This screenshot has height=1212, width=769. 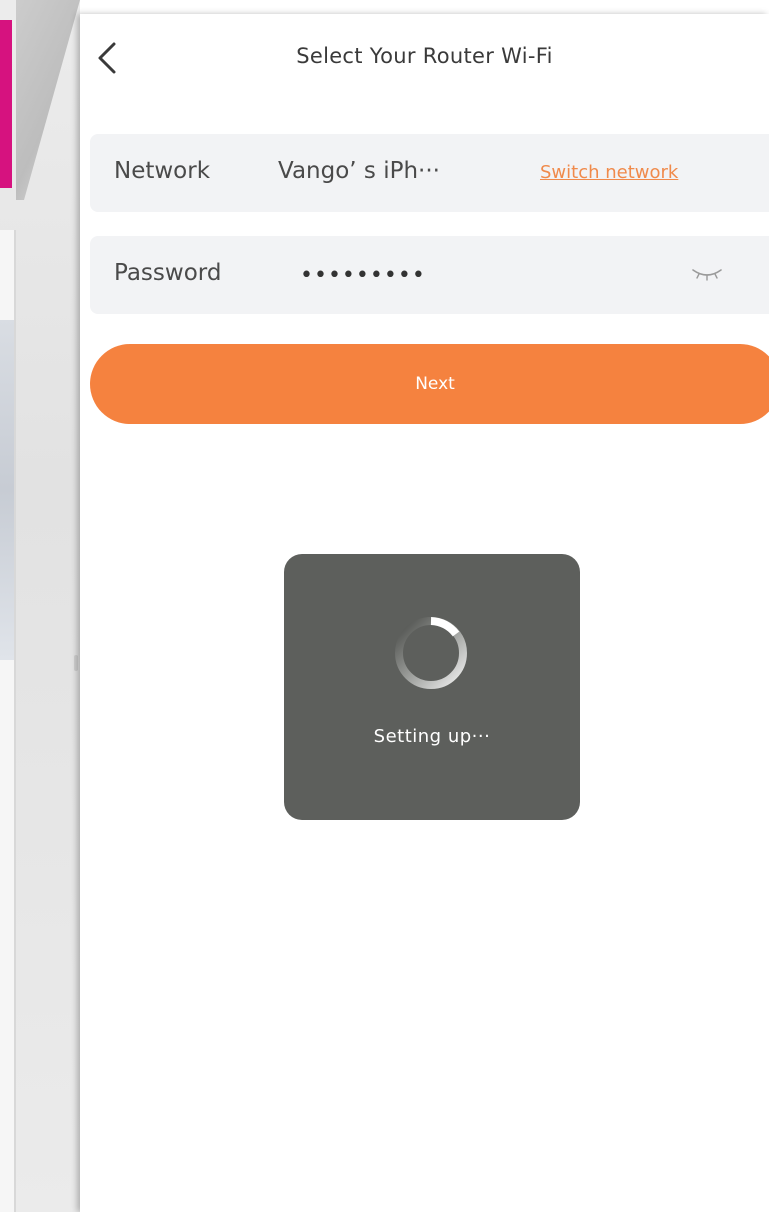 I want to click on password-label: Password, so click(x=168, y=273).